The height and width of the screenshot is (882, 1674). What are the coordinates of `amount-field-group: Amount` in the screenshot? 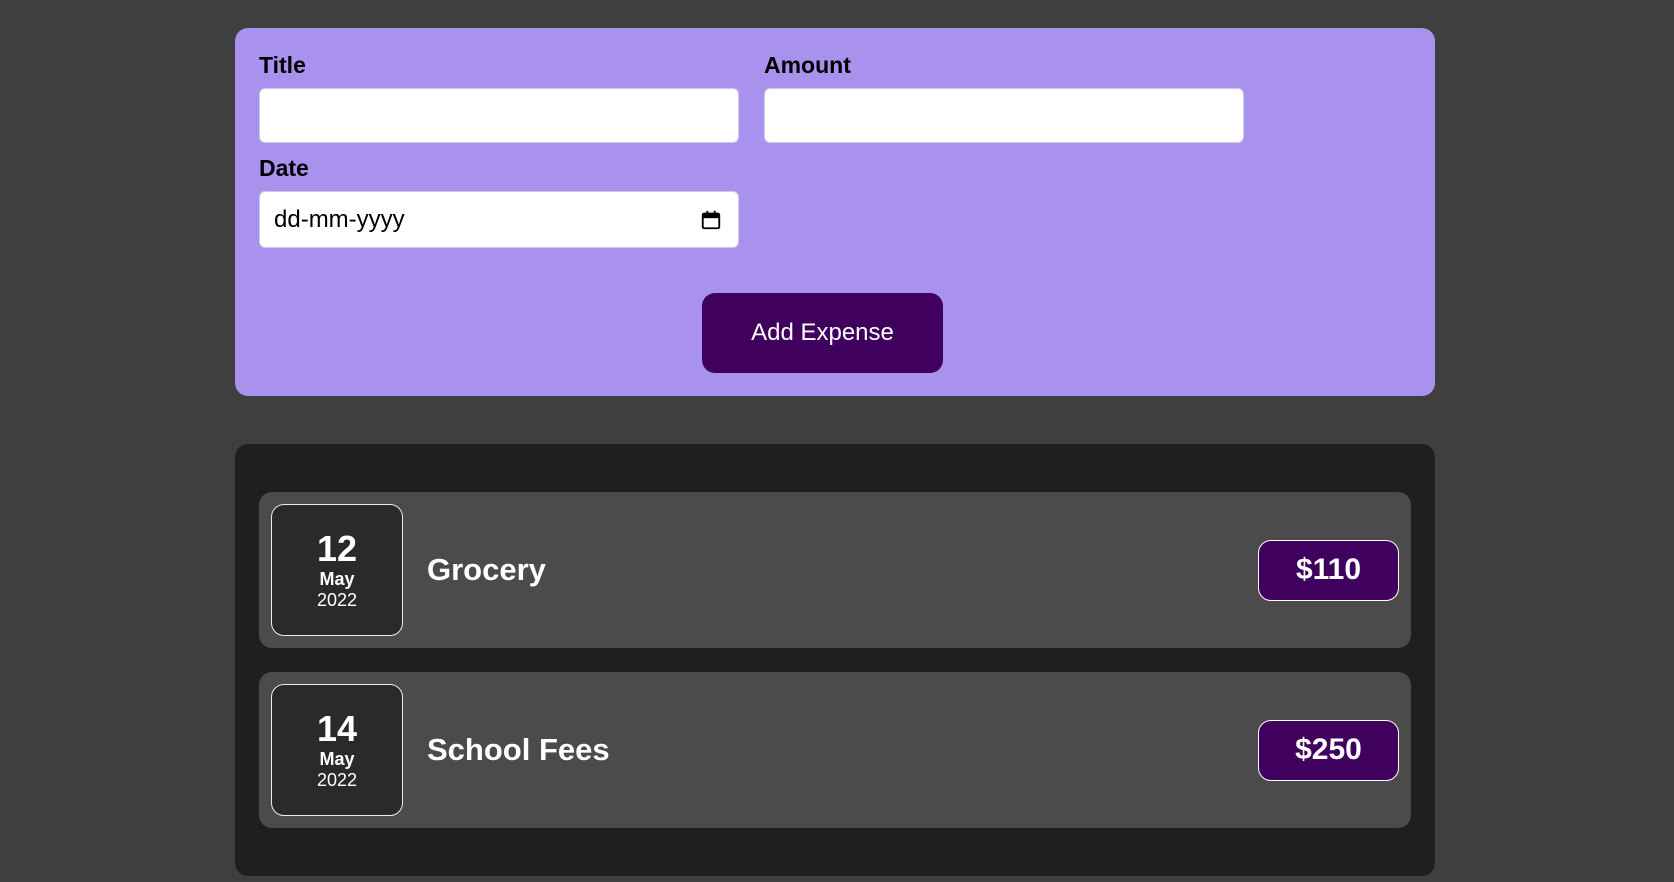 It's located at (1004, 97).